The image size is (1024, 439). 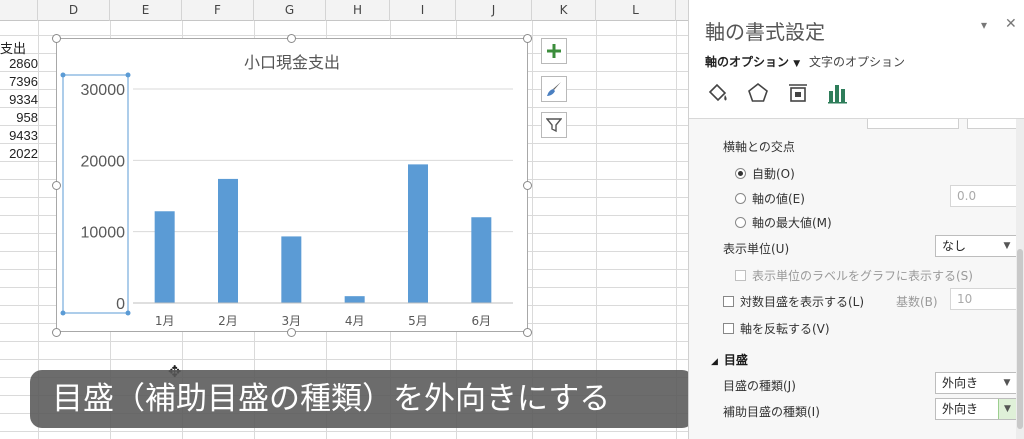 What do you see at coordinates (19, 117) in the screenshot?
I see `cell-value: 958` at bounding box center [19, 117].